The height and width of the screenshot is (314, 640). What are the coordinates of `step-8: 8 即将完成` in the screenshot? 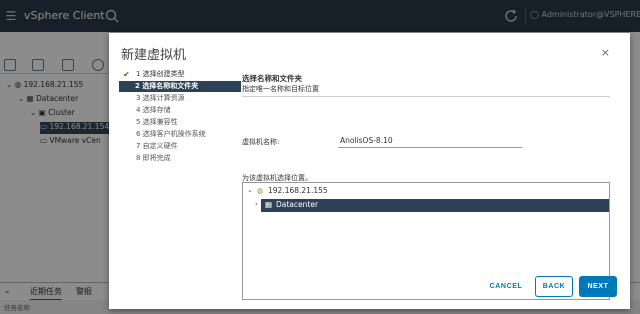 It's located at (153, 158).